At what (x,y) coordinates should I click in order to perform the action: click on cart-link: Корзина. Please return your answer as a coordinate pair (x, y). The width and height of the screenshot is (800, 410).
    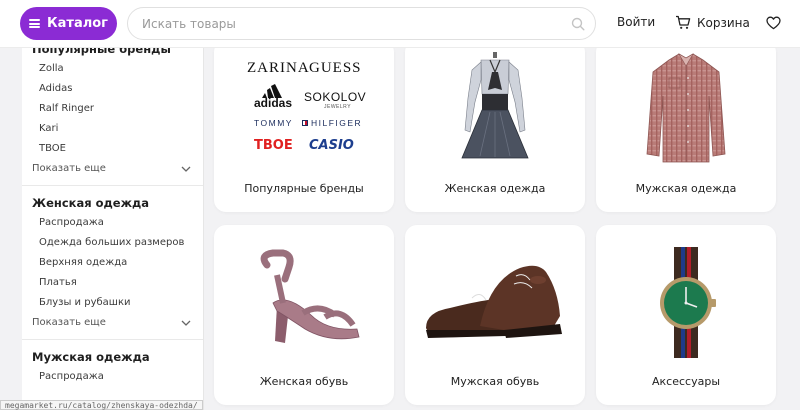
    Looking at the image, I should click on (712, 22).